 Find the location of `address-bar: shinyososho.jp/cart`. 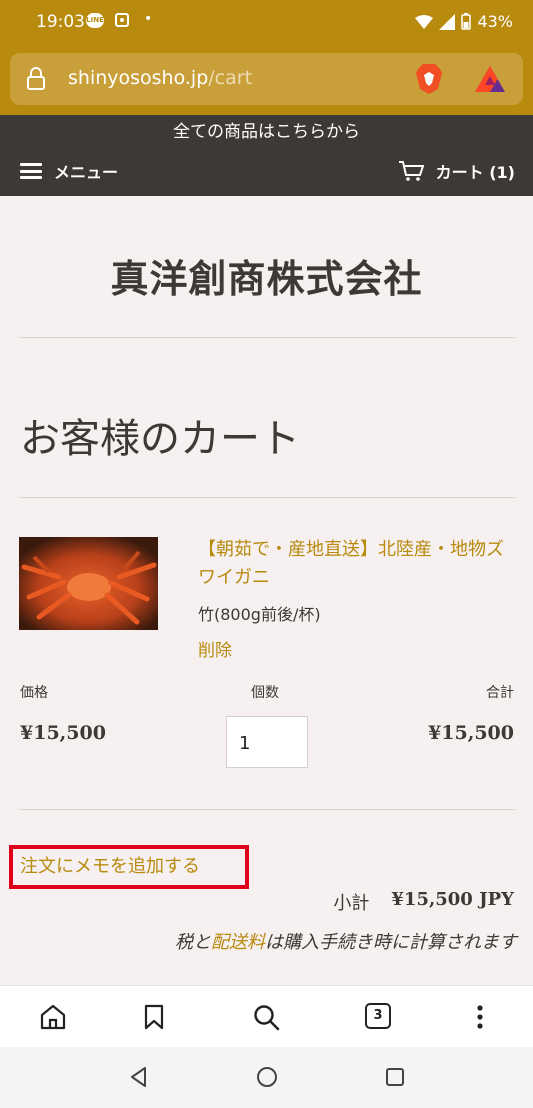

address-bar: shinyososho.jp/cart is located at coordinates (266, 79).